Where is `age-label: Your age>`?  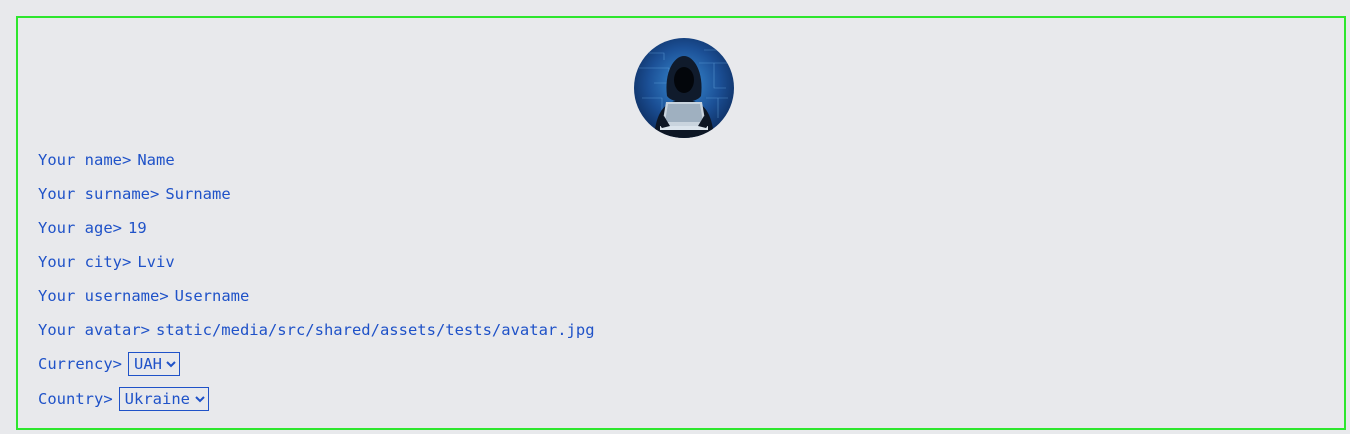
age-label: Your age> is located at coordinates (80, 228).